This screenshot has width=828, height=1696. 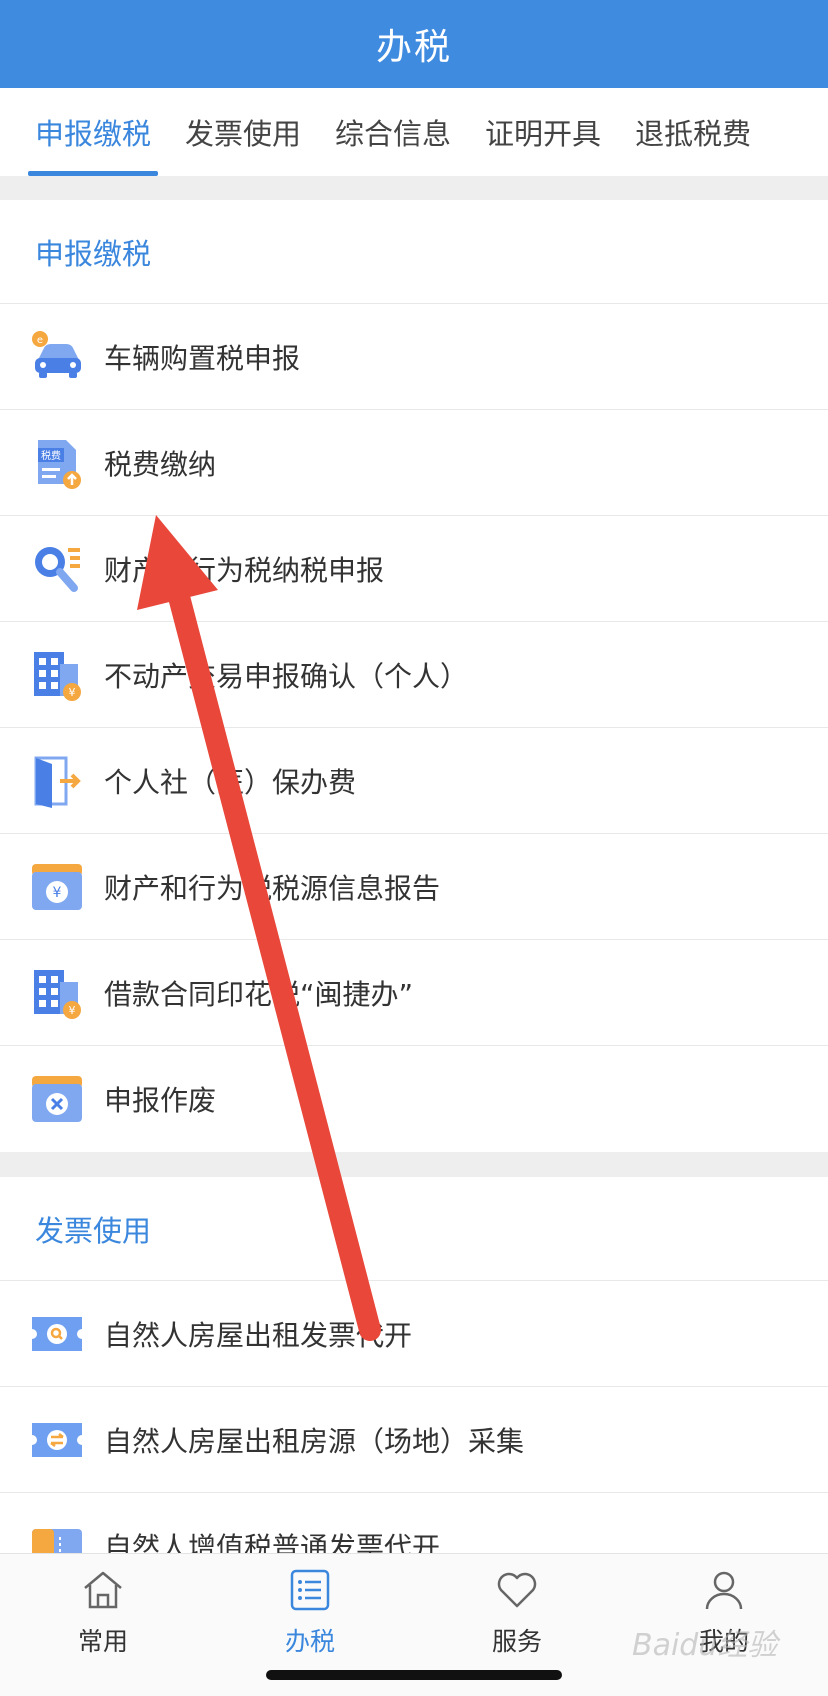 I want to click on tabbar-item-service: 服务, so click(x=517, y=1613).